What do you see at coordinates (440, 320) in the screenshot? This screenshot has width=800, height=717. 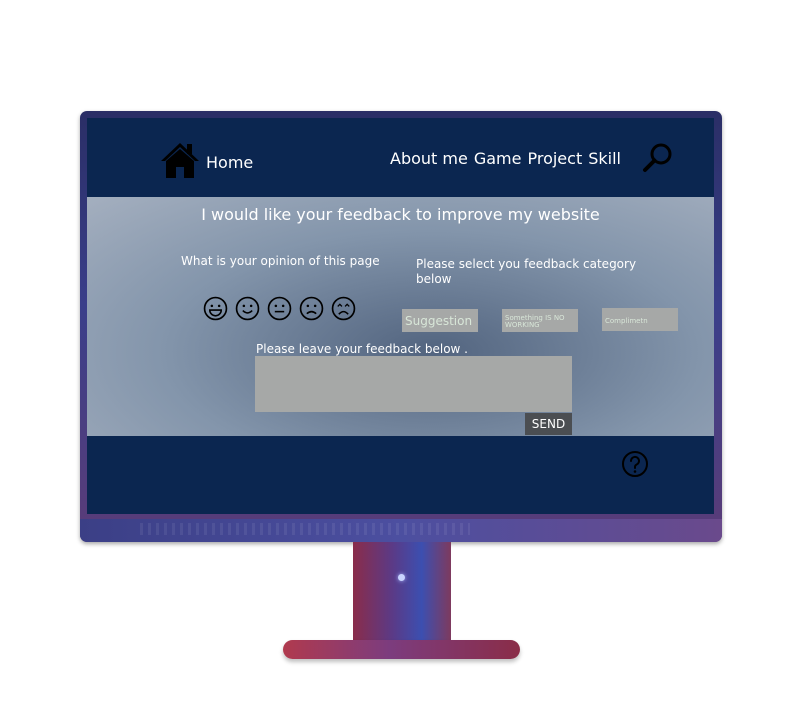 I see `suggestion-button: Suggestion` at bounding box center [440, 320].